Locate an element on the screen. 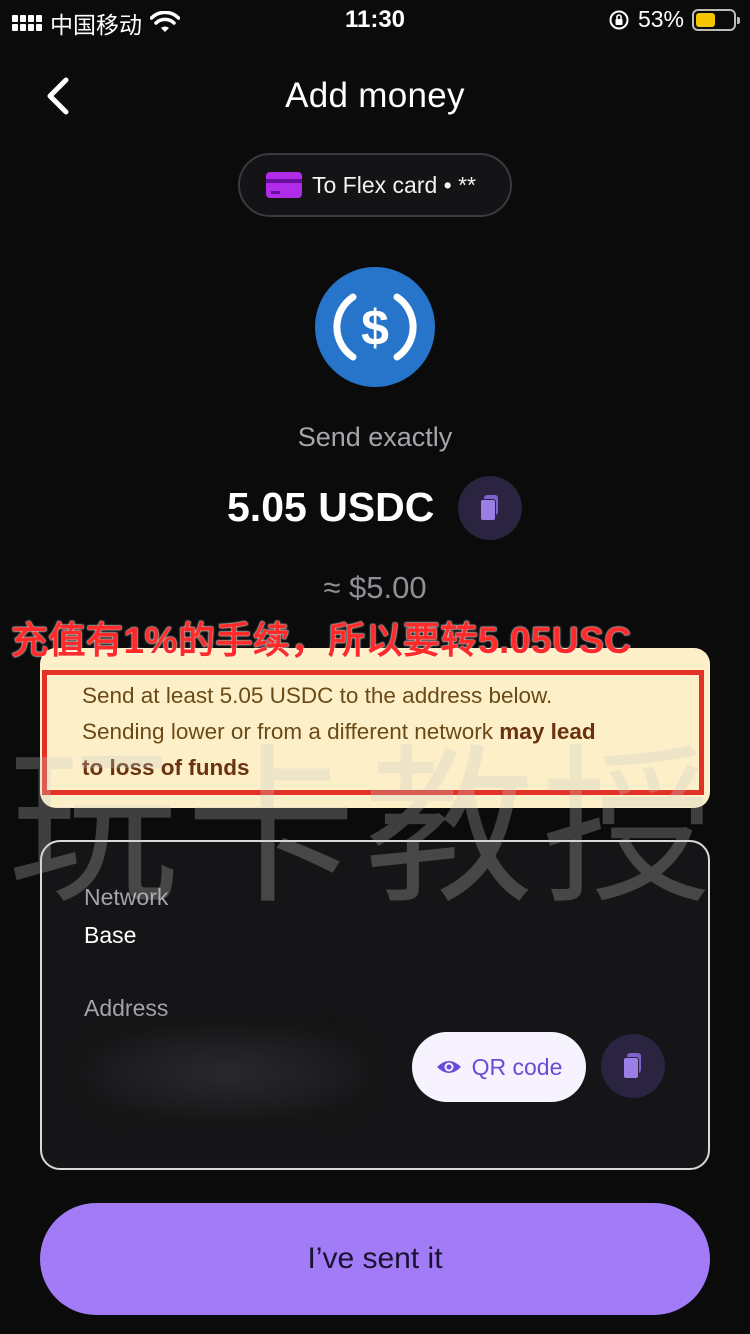 This screenshot has width=750, height=1334. status-right: 53% is located at coordinates (674, 19).